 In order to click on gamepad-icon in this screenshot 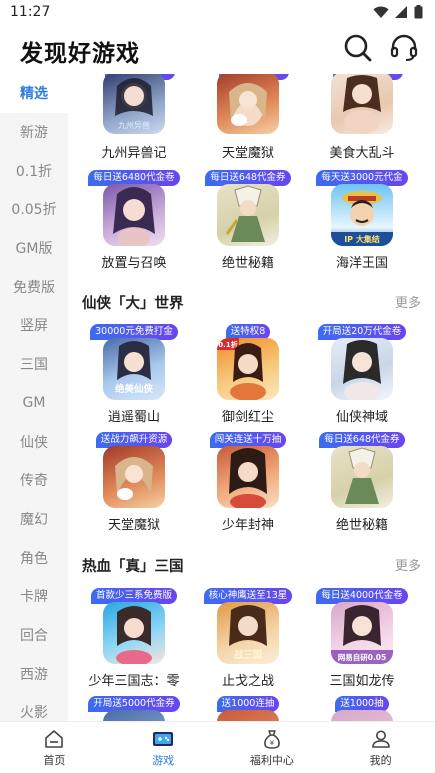, I will do `click(163, 738)`.